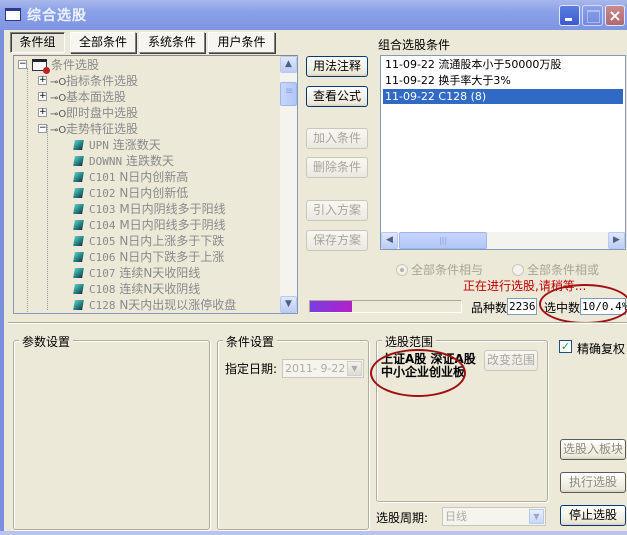  I want to click on scroll-down-icon: ▼, so click(288, 304).